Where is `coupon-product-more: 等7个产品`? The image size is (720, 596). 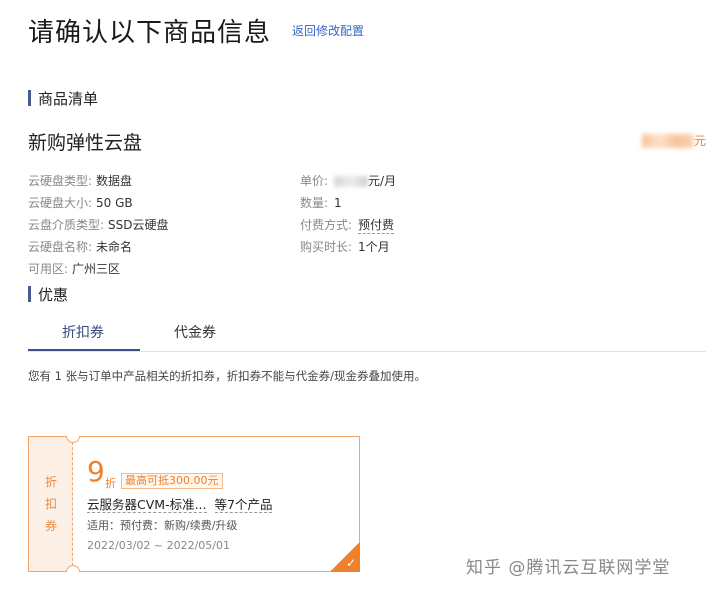 coupon-product-more: 等7个产品 is located at coordinates (243, 505).